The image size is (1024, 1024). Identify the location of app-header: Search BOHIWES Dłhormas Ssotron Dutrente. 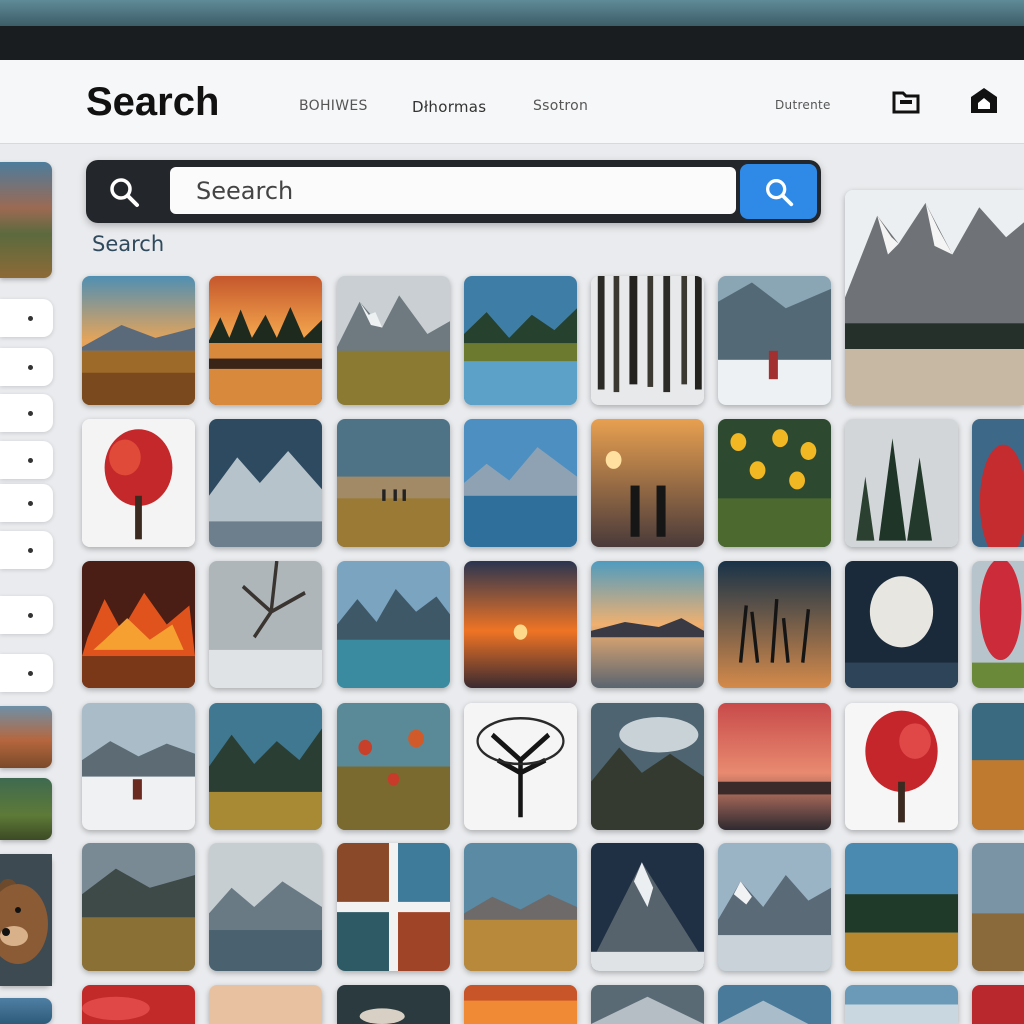
(512, 102).